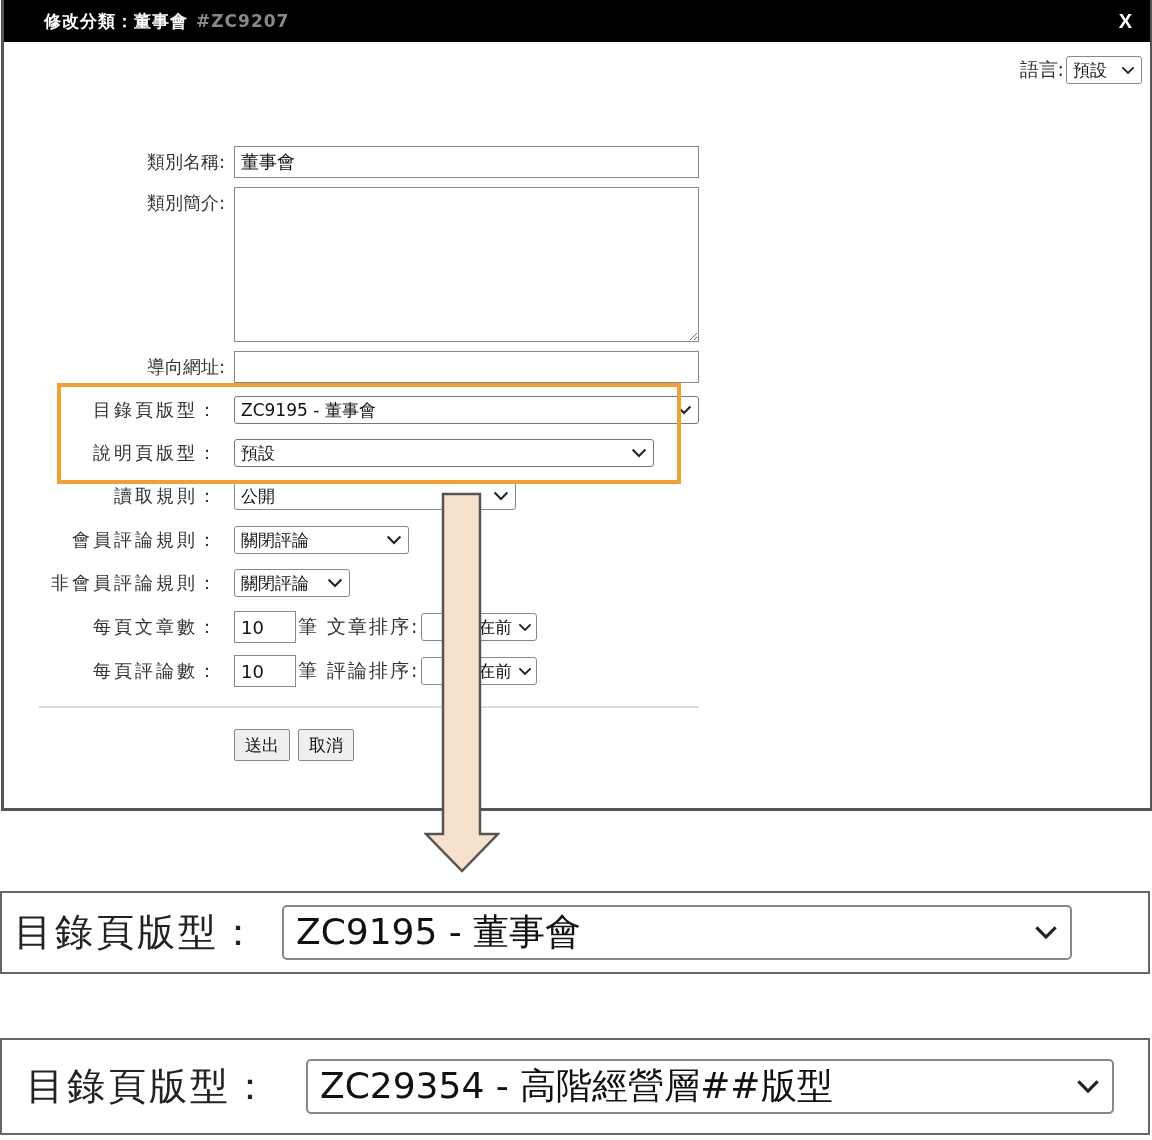 The height and width of the screenshot is (1140, 1152). Describe the element at coordinates (444, 453) in the screenshot. I see `dropdown-select: 預設` at that location.